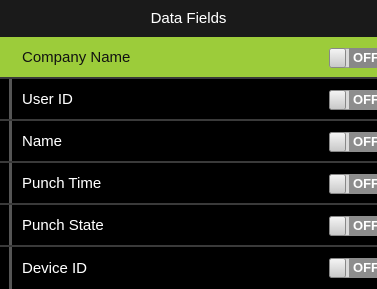 This screenshot has width=377, height=289. I want to click on list-item-label: Name, so click(42, 141).